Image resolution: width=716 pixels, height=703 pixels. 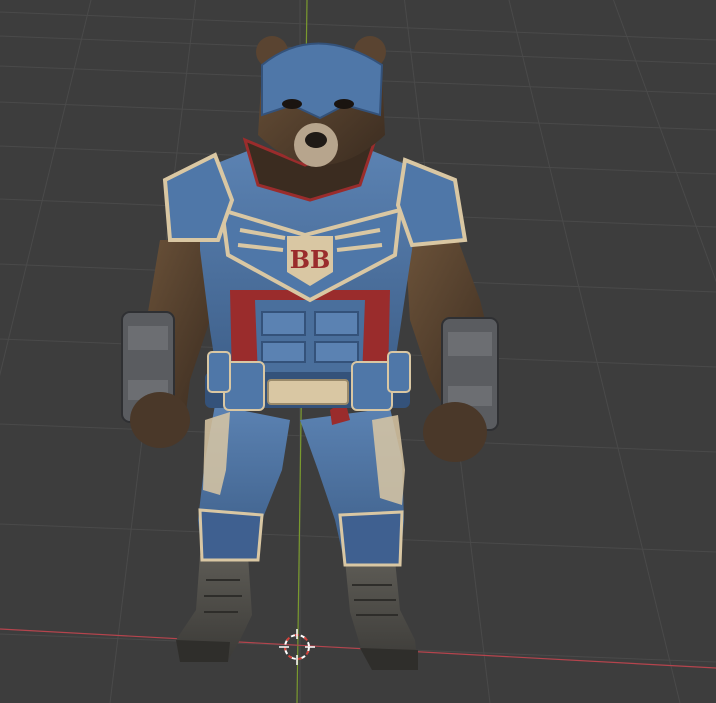 I want to click on left-arm, so click(x=168, y=344).